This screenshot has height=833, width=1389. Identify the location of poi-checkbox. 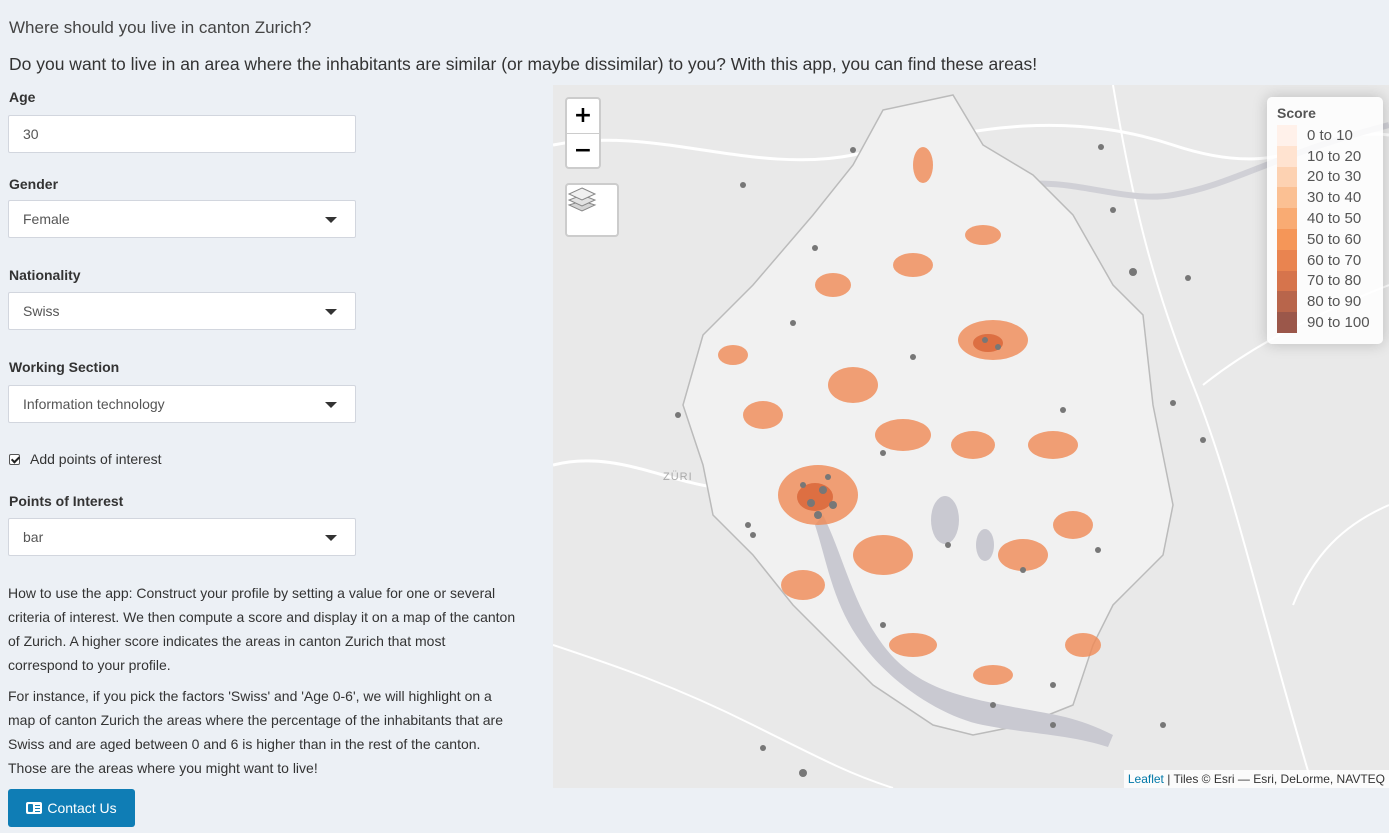
(14, 459).